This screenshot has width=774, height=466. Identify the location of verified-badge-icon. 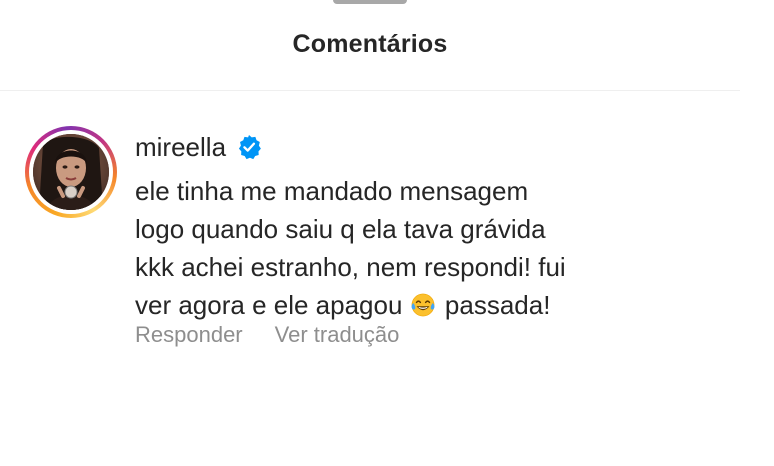
(249, 147).